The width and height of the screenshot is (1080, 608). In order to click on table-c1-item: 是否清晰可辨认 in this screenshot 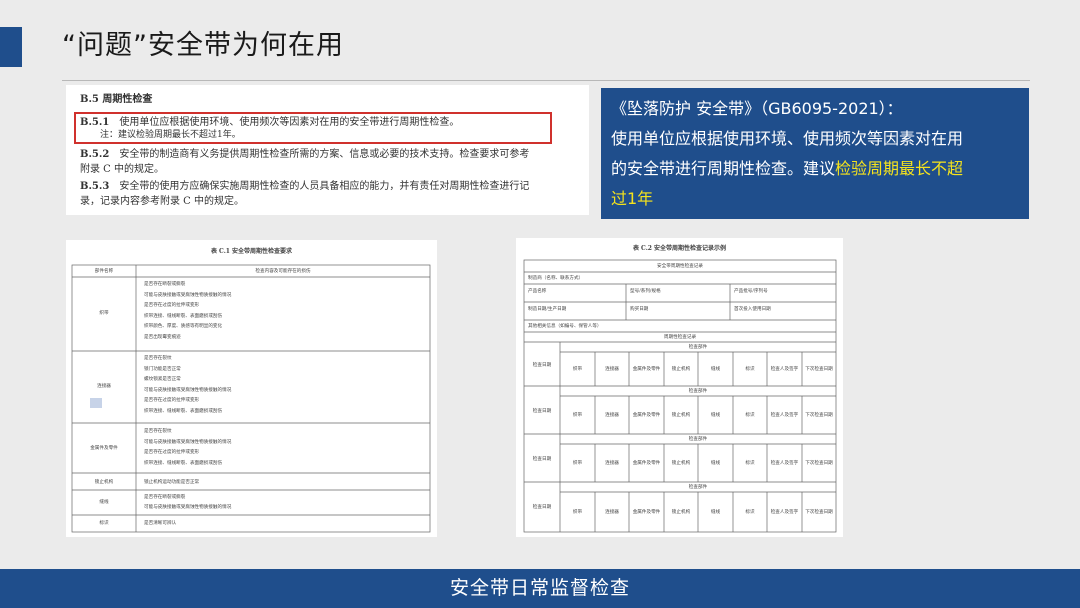, I will do `click(160, 523)`.